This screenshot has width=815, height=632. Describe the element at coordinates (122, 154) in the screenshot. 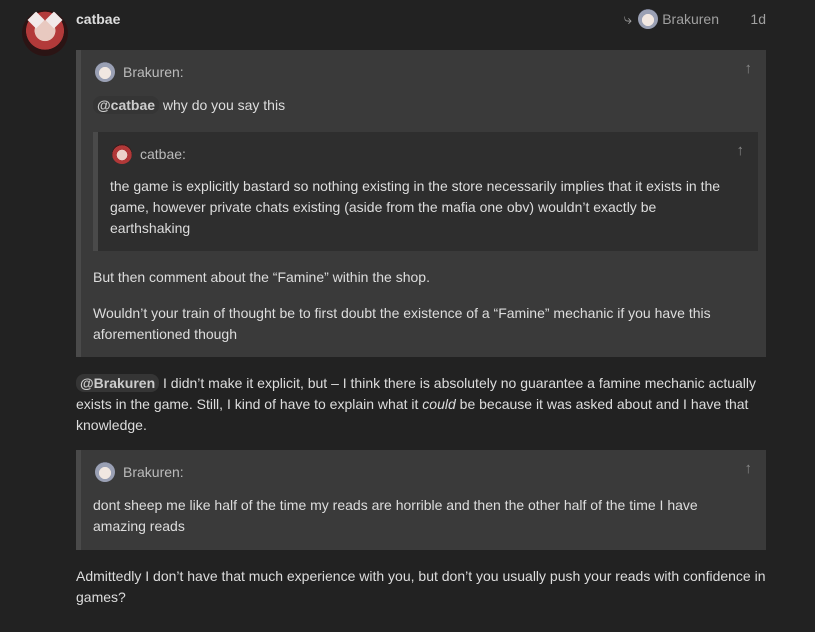

I see `nested-quote-author-avatar` at that location.